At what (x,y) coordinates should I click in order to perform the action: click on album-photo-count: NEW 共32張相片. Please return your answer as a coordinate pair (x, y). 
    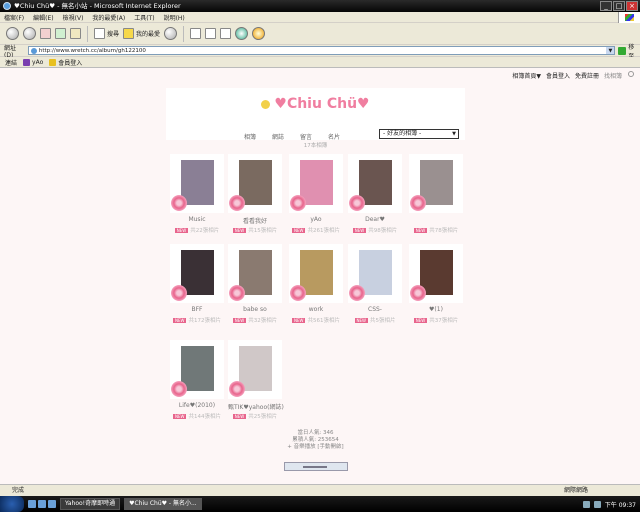
    Looking at the image, I should click on (255, 320).